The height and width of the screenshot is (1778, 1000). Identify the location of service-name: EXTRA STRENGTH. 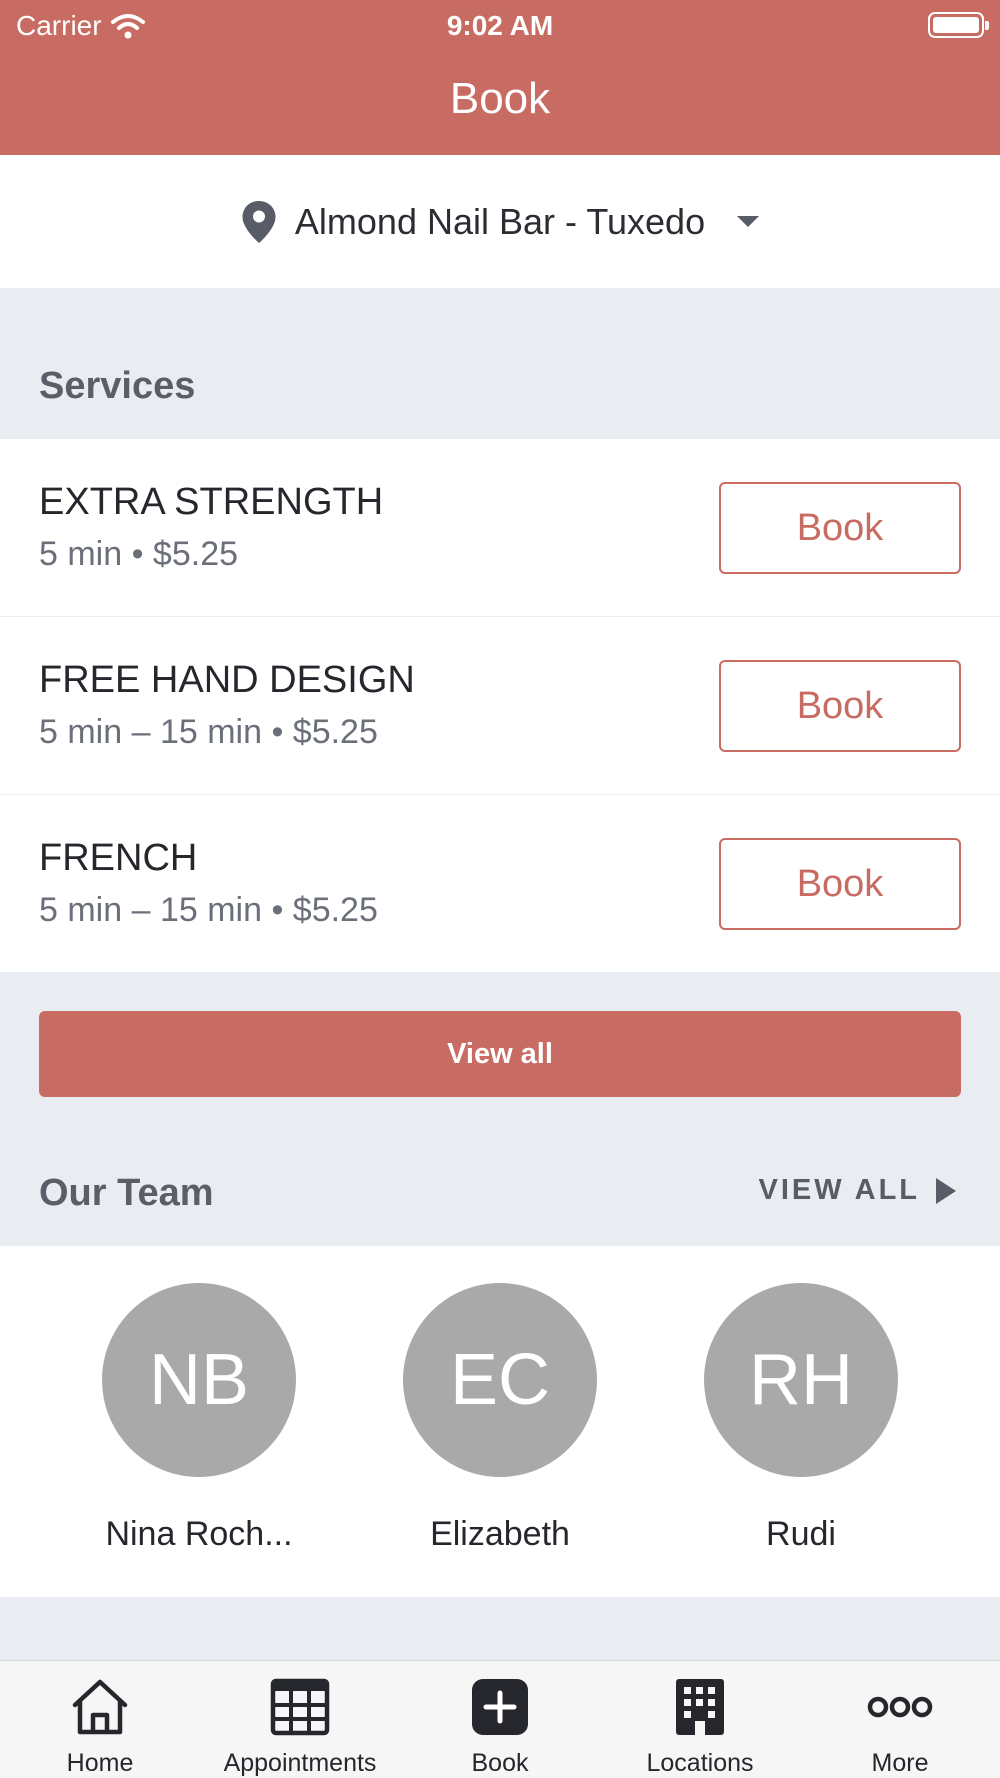
(211, 502).